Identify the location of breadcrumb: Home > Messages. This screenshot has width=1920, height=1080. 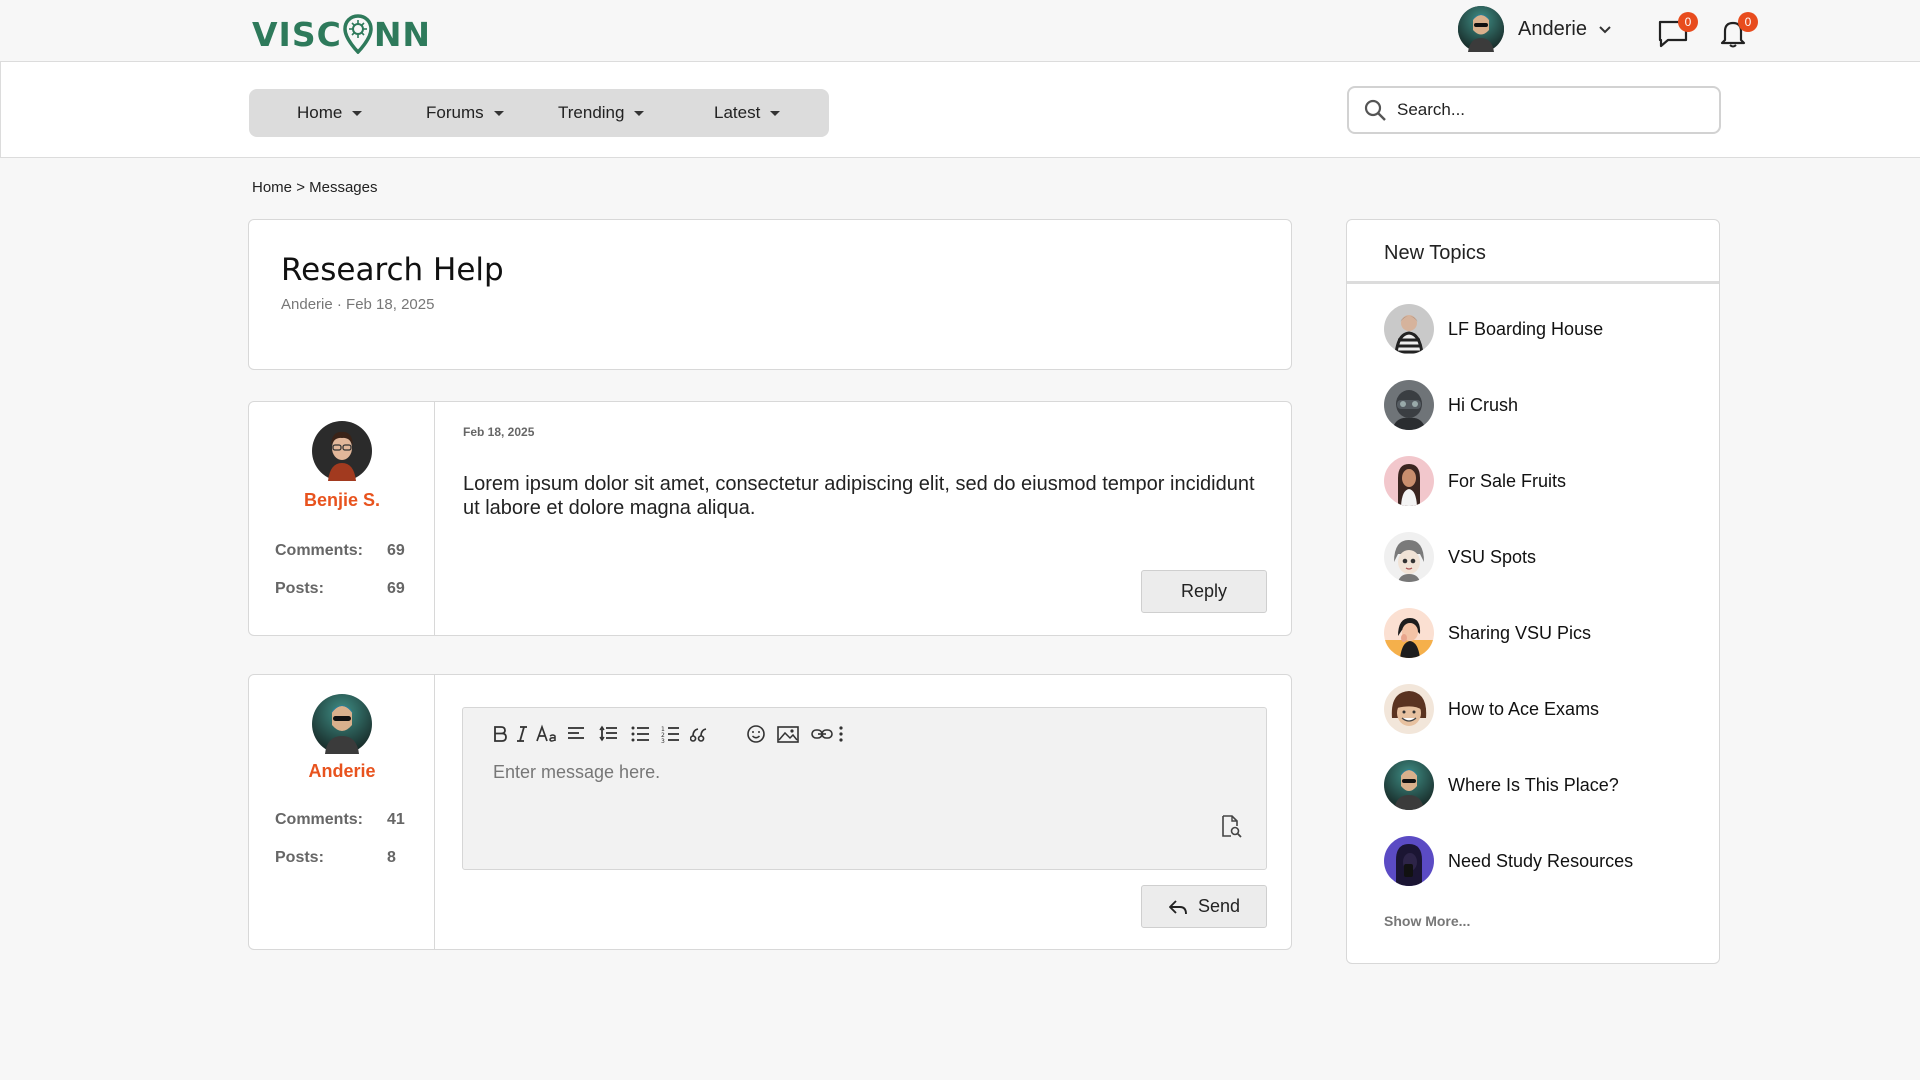
(315, 187).